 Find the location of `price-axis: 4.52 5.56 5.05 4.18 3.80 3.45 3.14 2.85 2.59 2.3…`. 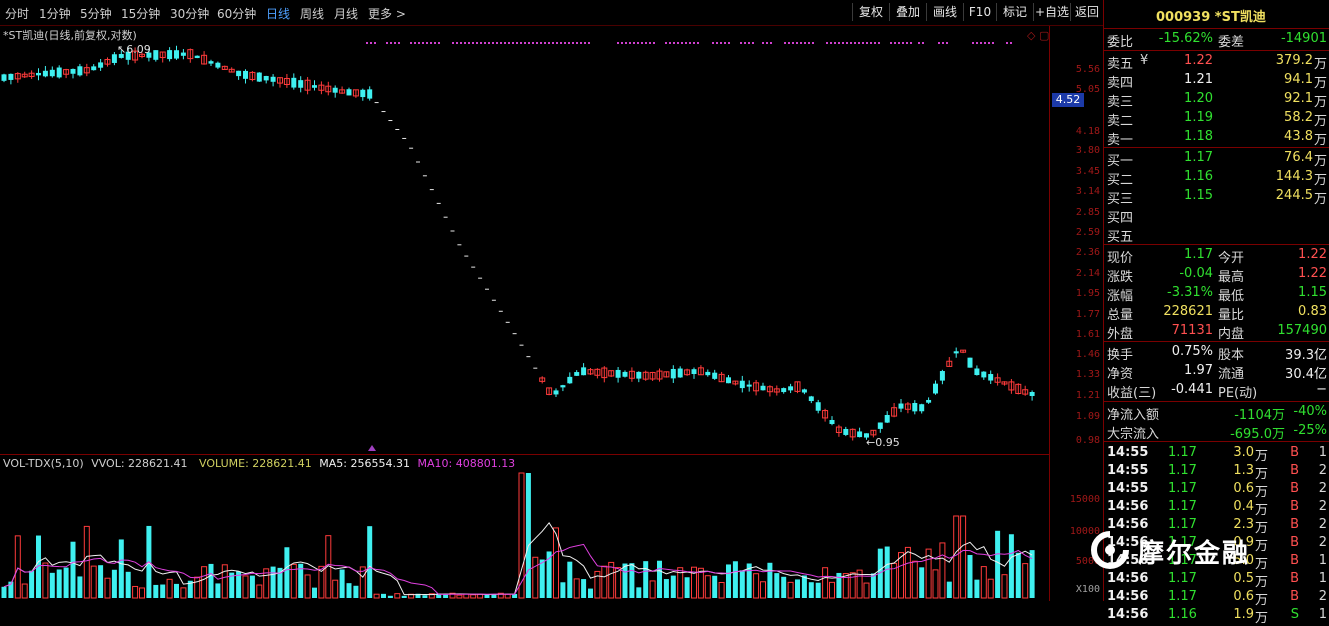

price-axis: 4.52 5.56 5.05 4.18 3.80 3.45 3.14 2.85 2.59 2.3… is located at coordinates (1076, 313).